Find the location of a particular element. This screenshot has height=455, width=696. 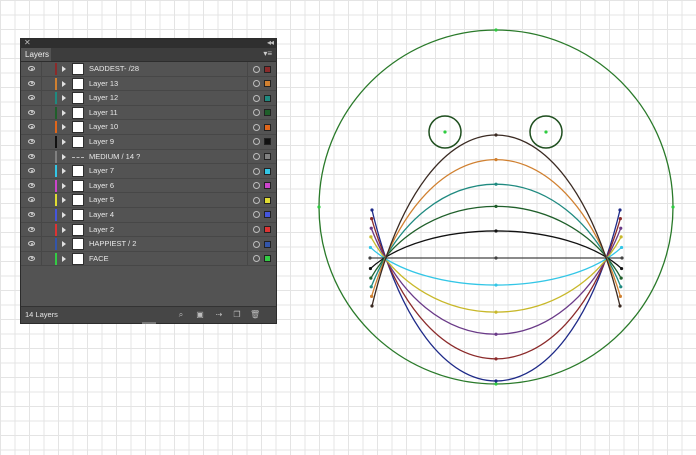

layer-row: Layer 6 is located at coordinates (148, 186).